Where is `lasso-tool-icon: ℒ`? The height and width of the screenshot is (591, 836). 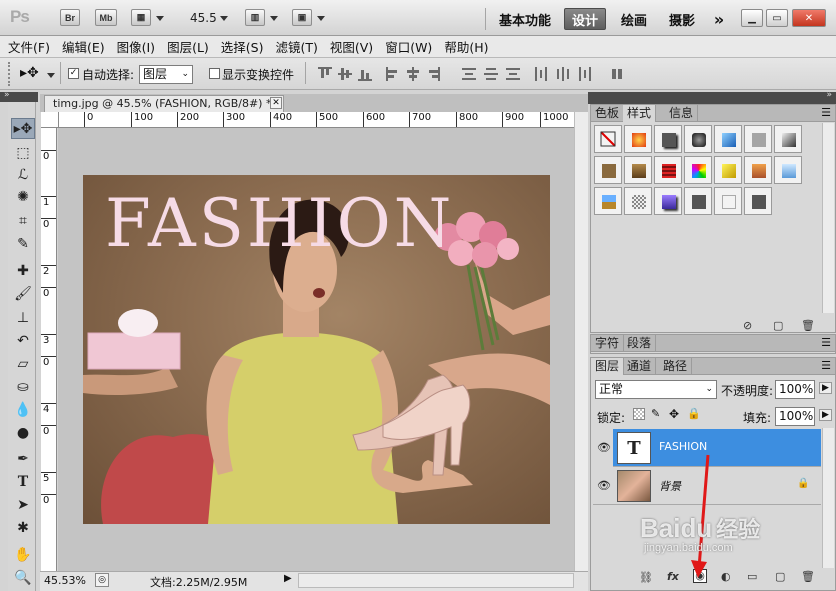 lasso-tool-icon: ℒ is located at coordinates (23, 174).